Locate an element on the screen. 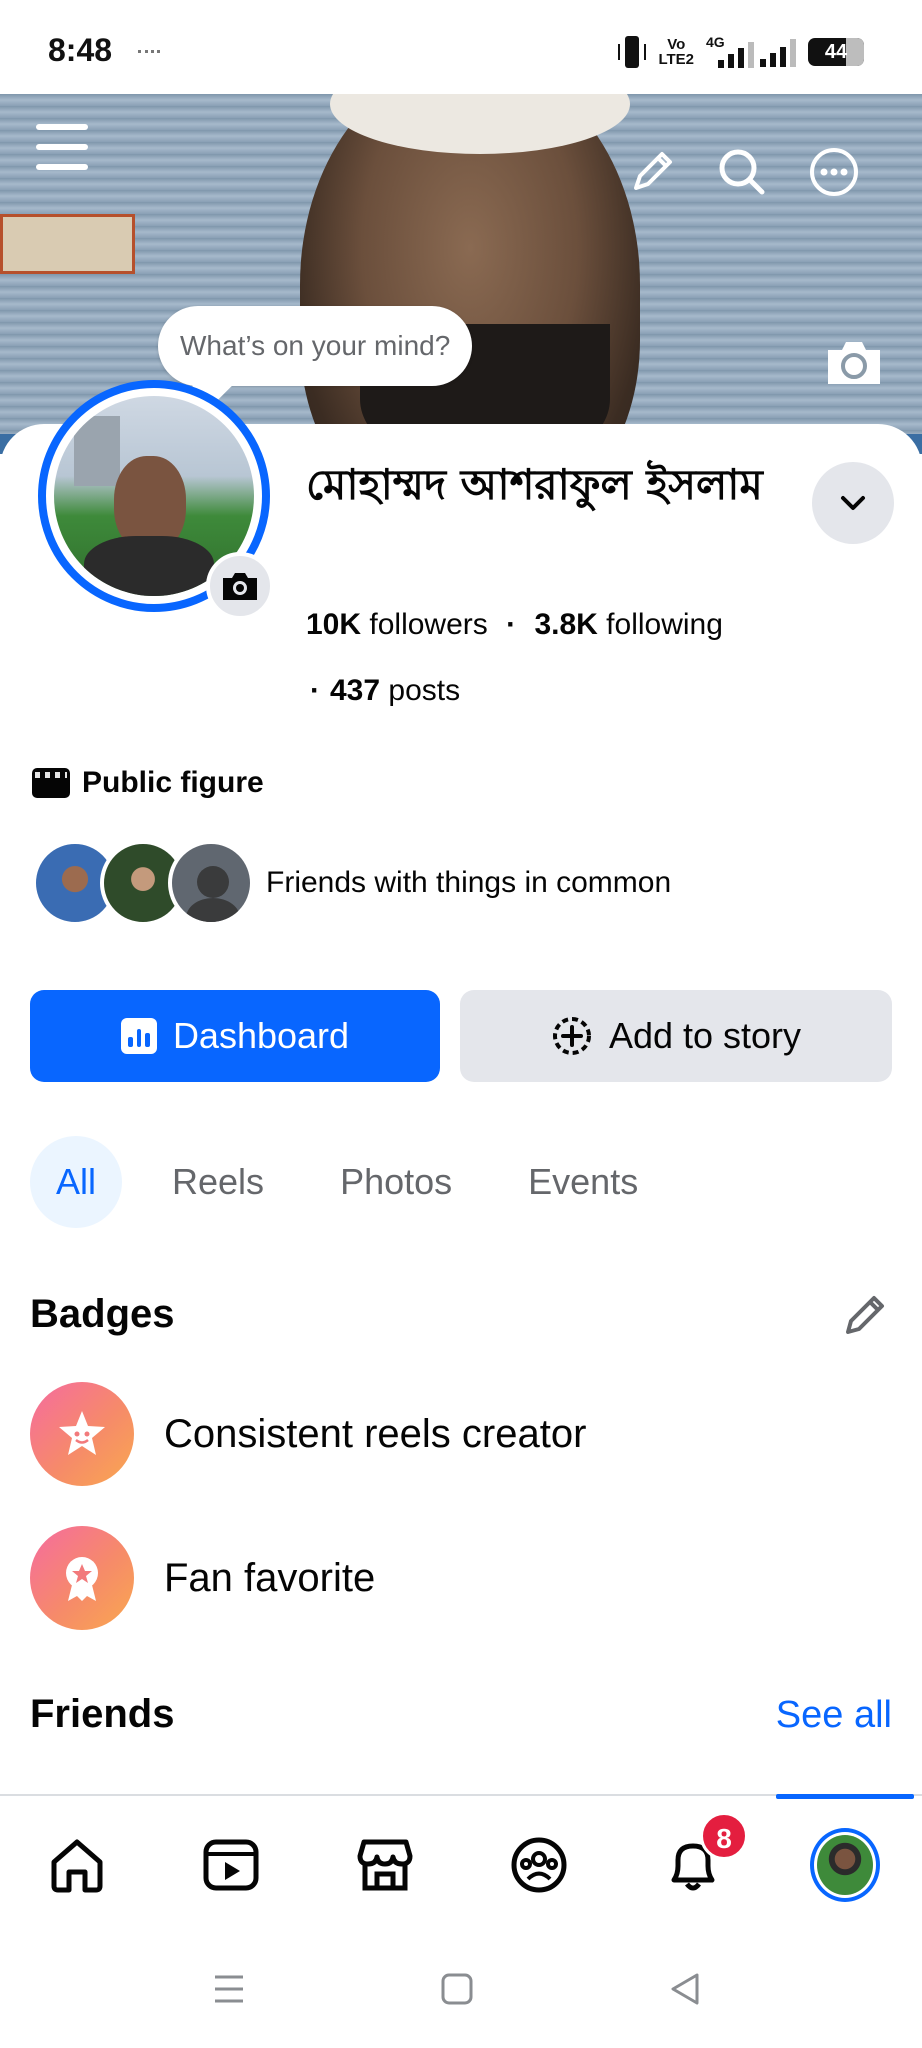  following-count: 3.8K is located at coordinates (566, 624).